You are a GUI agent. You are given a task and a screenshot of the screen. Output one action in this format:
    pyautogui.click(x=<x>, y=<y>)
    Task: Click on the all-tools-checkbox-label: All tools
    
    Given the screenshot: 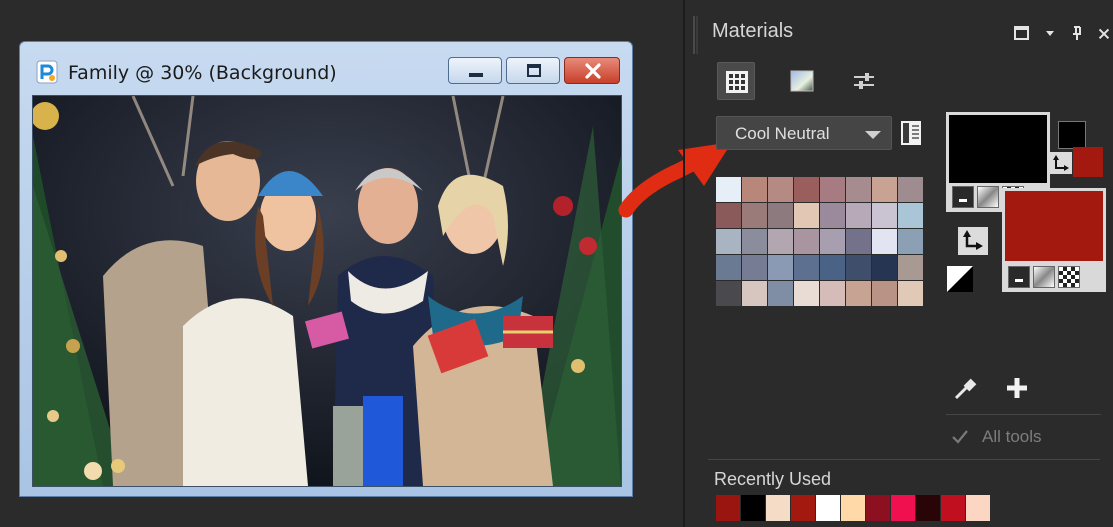 What is the action you would take?
    pyautogui.click(x=1012, y=437)
    